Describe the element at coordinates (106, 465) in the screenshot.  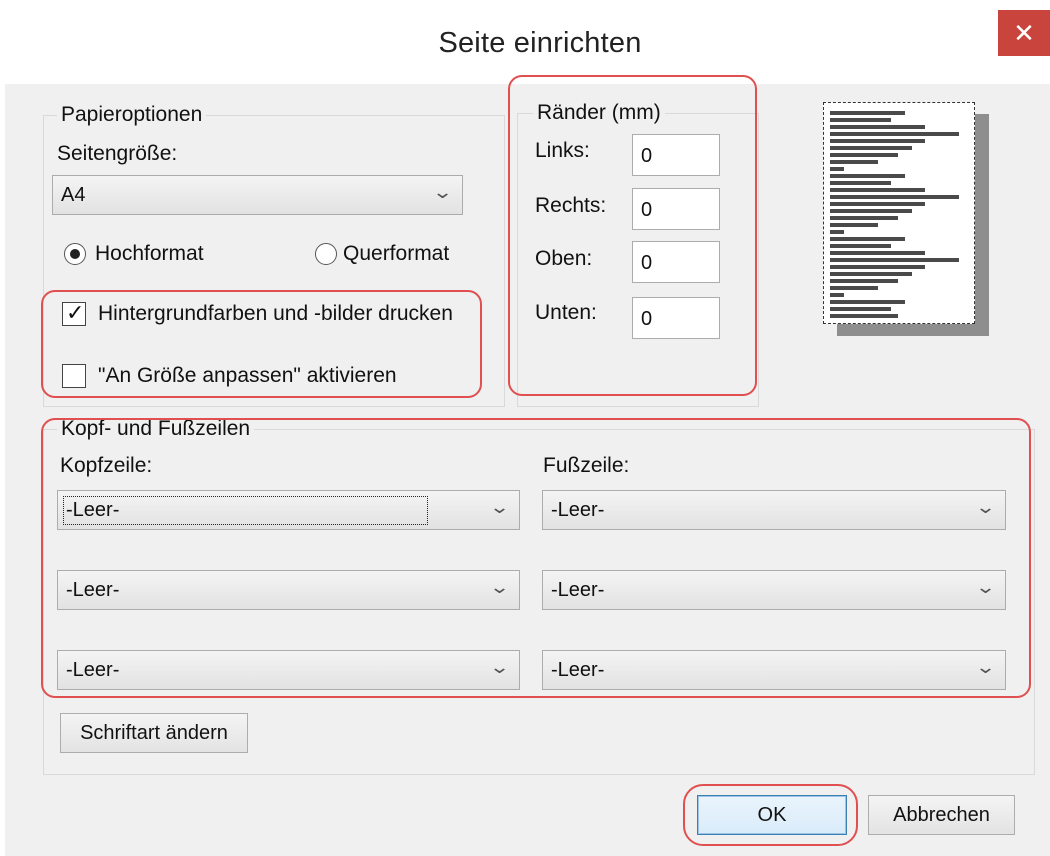
I see `header-label: Kopfzeile:` at that location.